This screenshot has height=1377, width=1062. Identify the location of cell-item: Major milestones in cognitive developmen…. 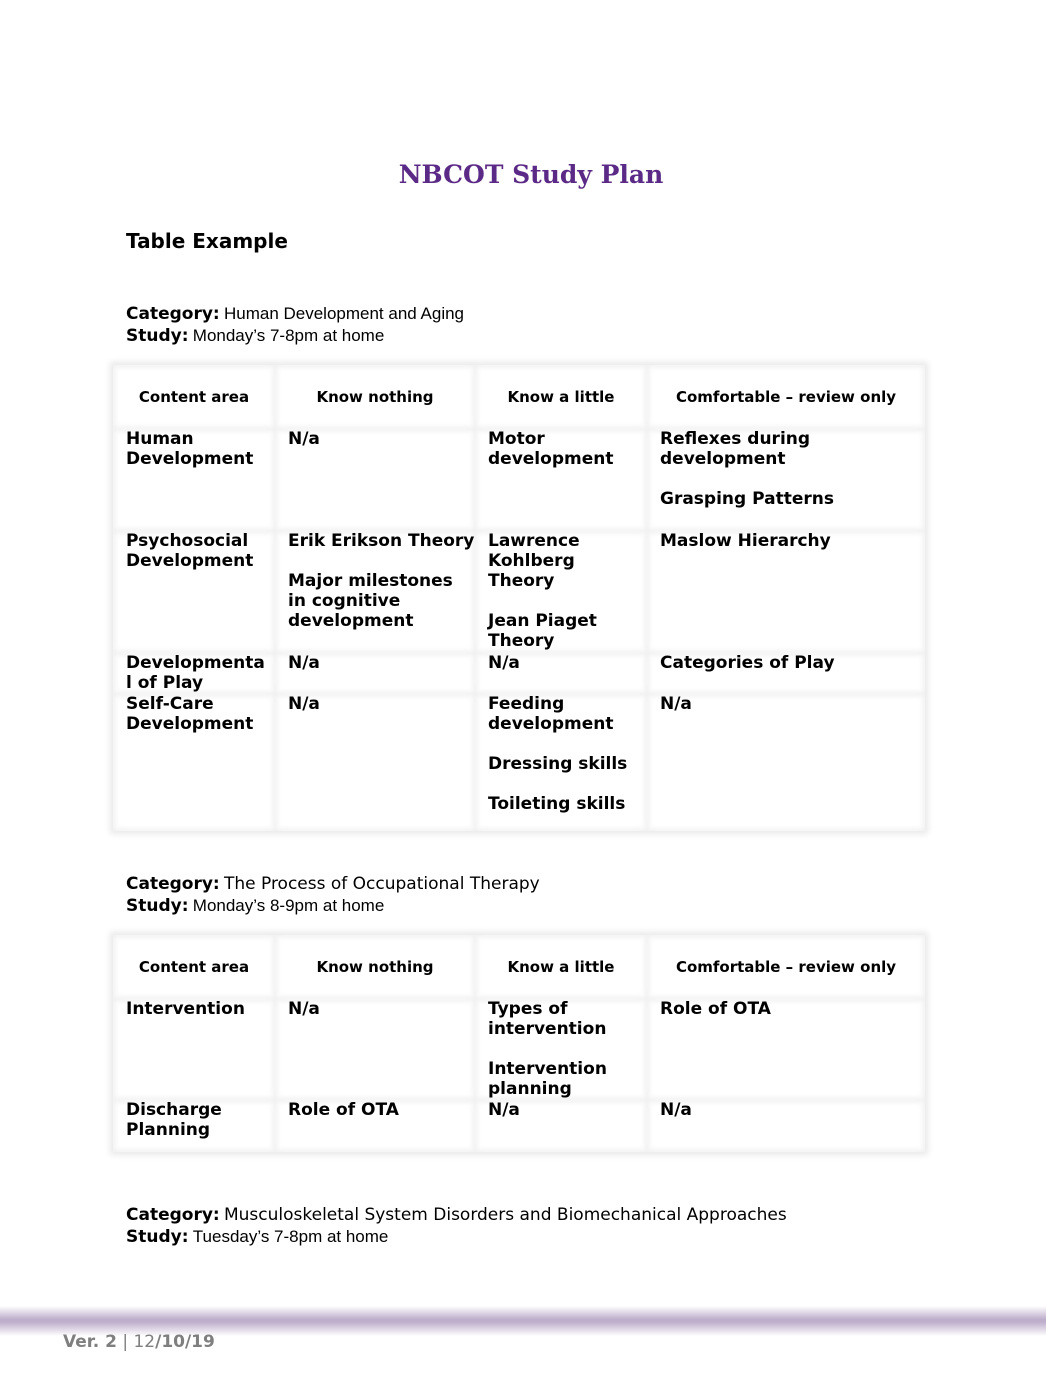
(370, 601).